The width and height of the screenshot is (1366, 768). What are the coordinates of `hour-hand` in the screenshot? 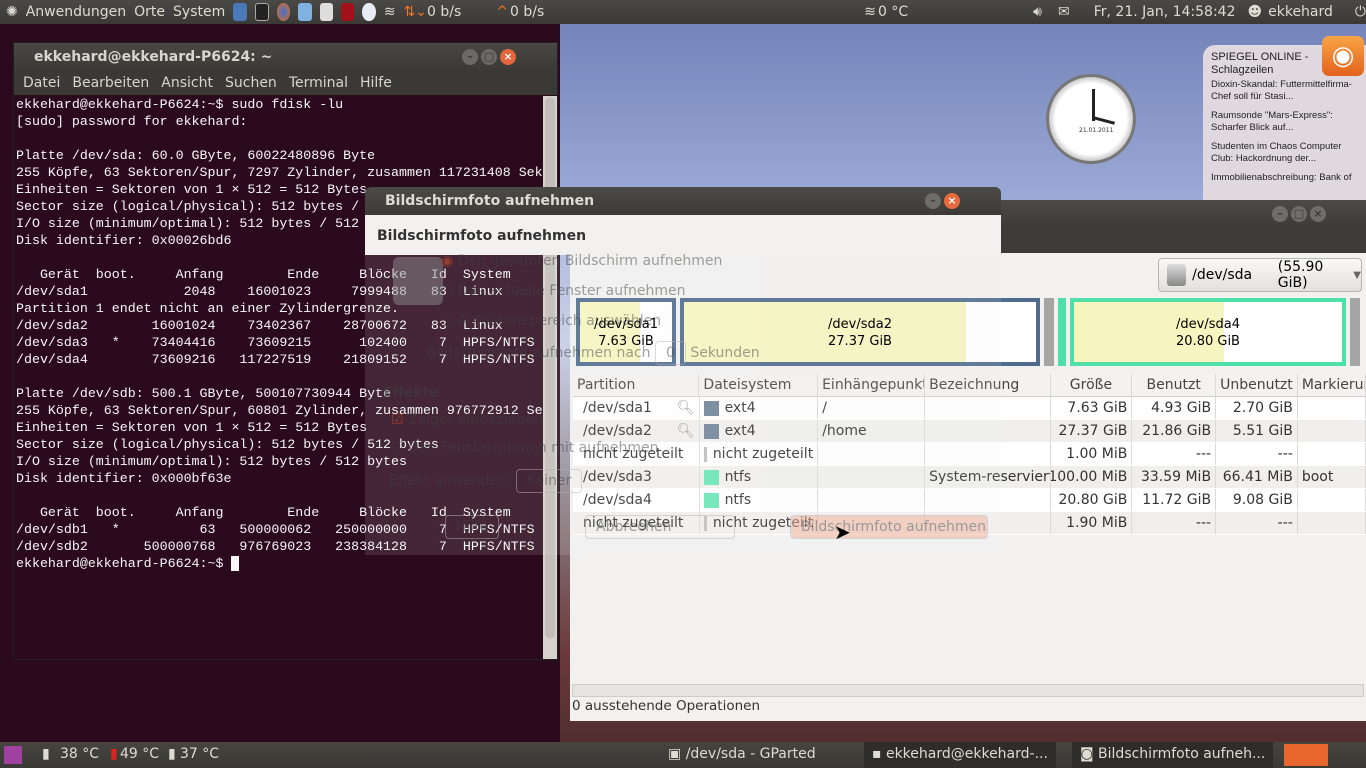 It's located at (1104, 120).